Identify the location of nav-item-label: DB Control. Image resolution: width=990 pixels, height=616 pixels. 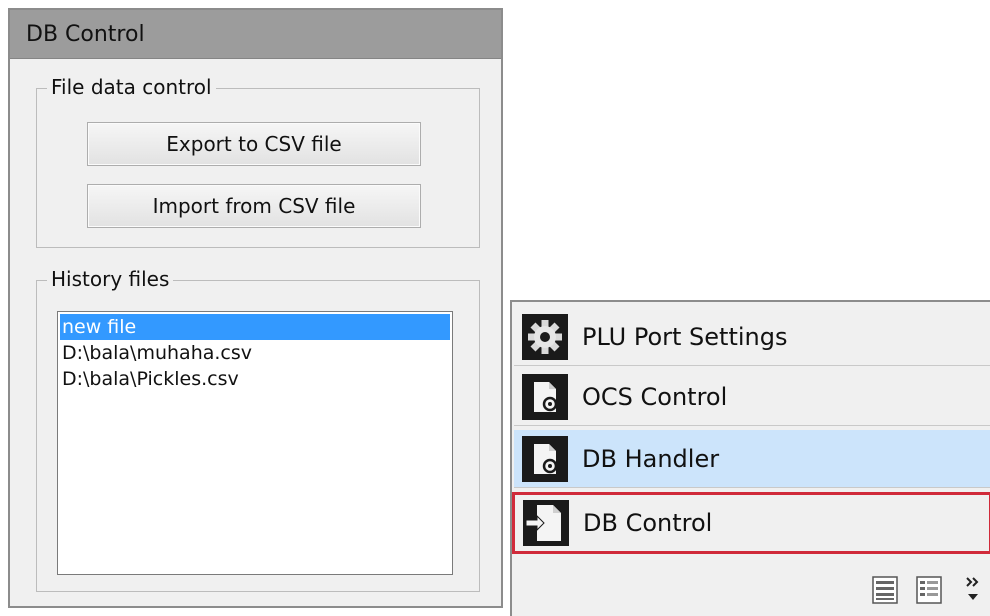
(648, 523).